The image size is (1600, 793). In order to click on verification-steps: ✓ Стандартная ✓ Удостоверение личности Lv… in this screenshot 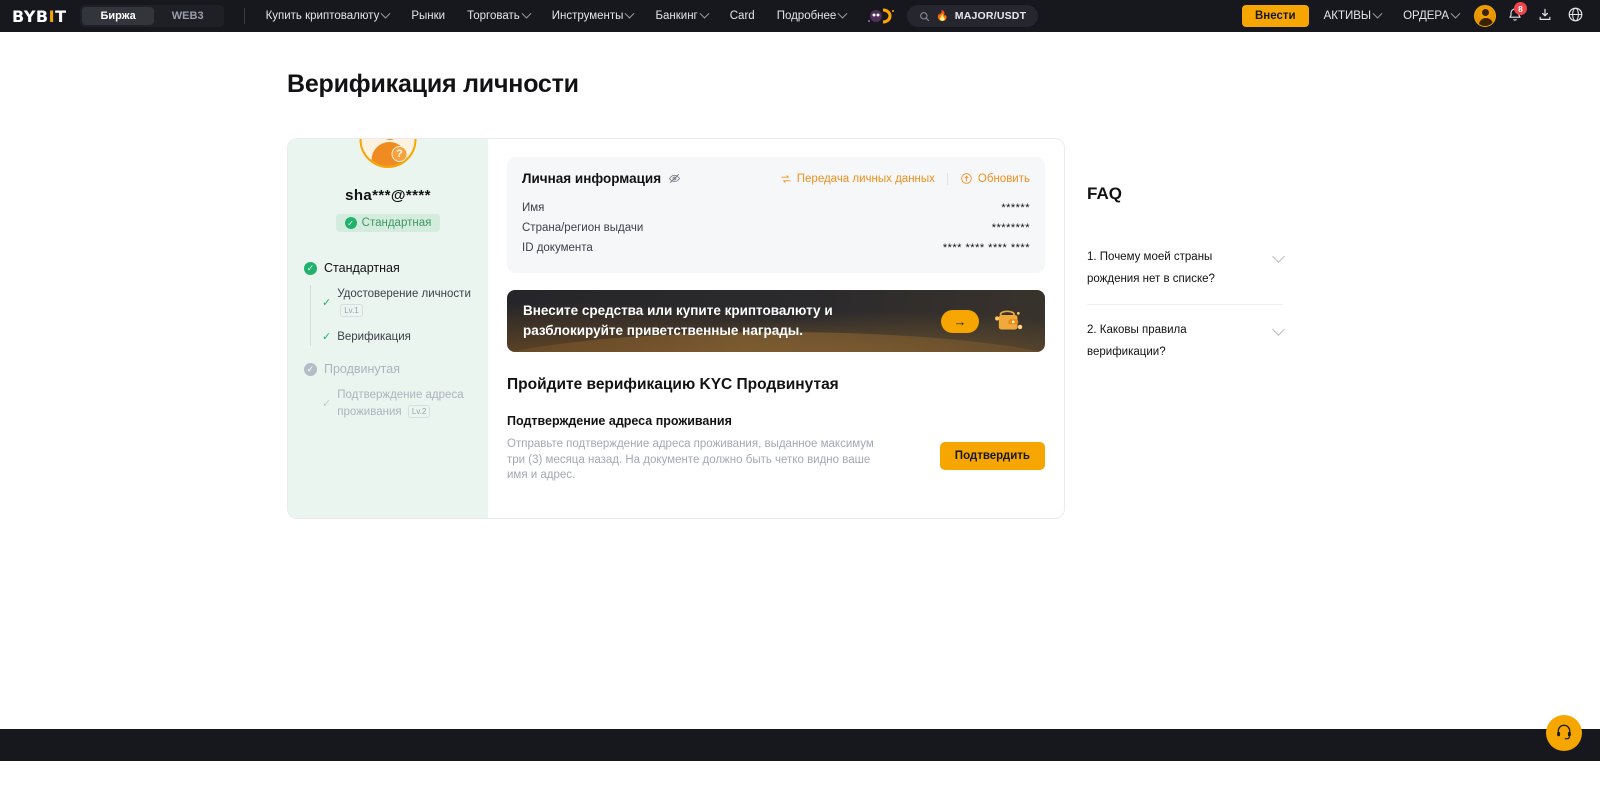, I will do `click(388, 341)`.